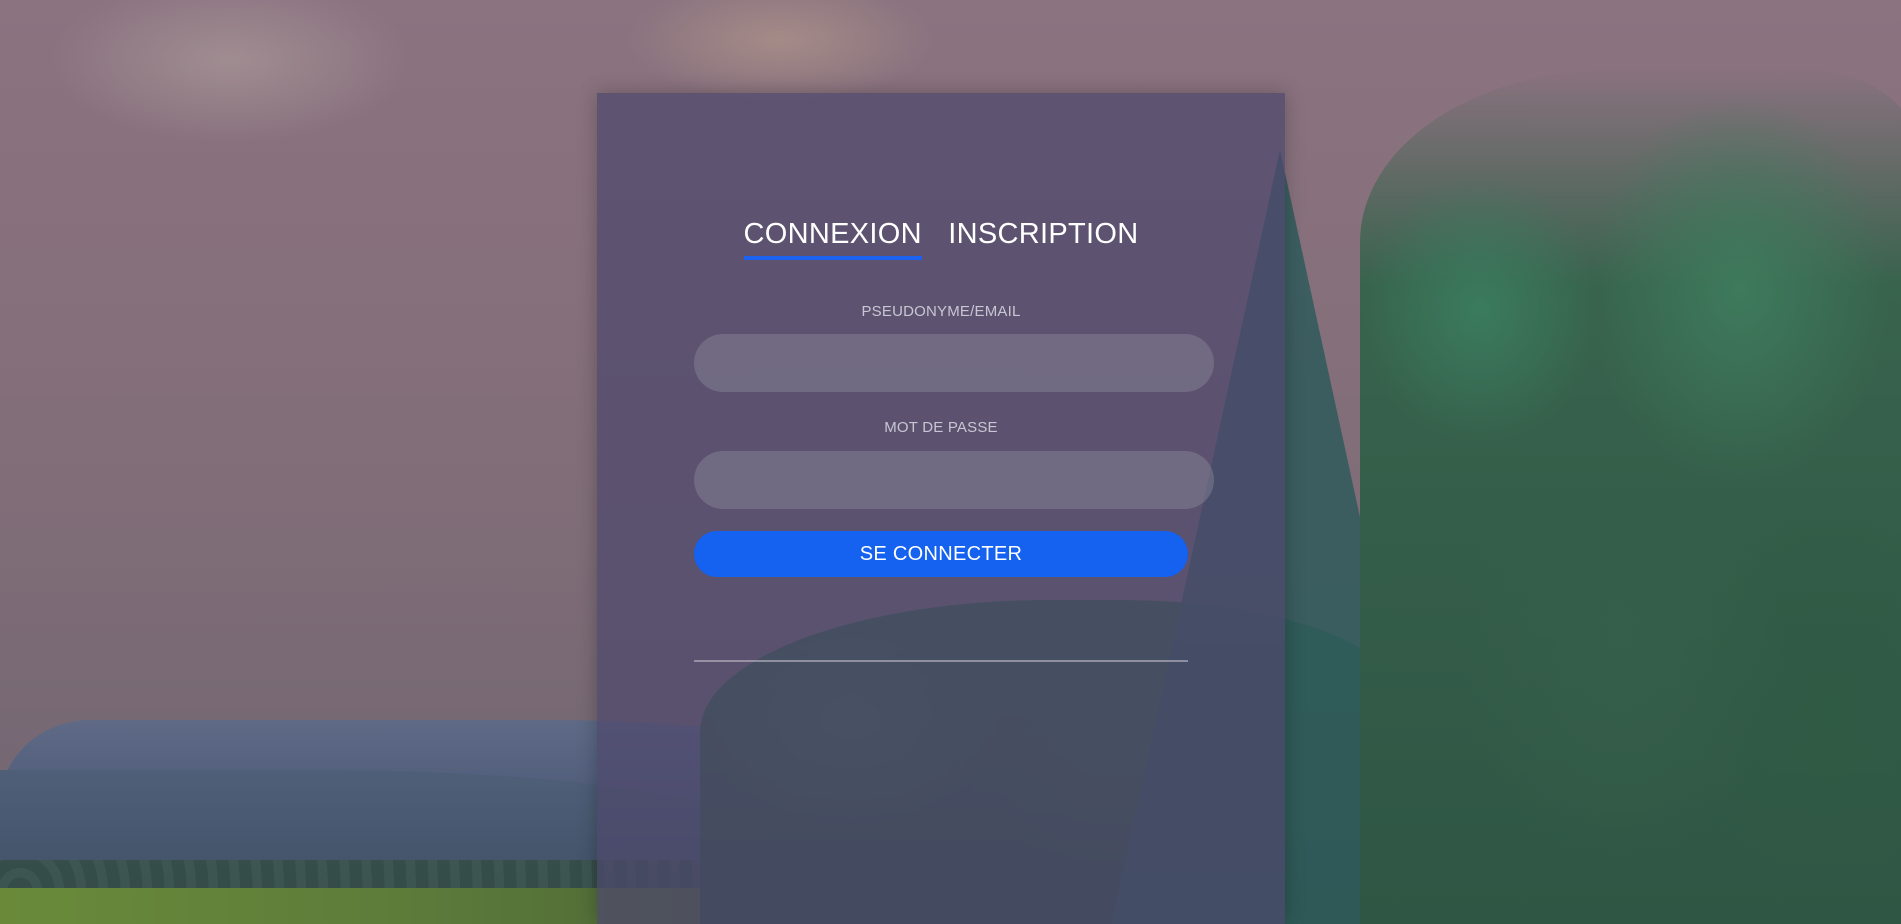 This screenshot has height=924, width=1901. What do you see at coordinates (832, 239) in the screenshot?
I see `tab-connexion: CONNEXION` at bounding box center [832, 239].